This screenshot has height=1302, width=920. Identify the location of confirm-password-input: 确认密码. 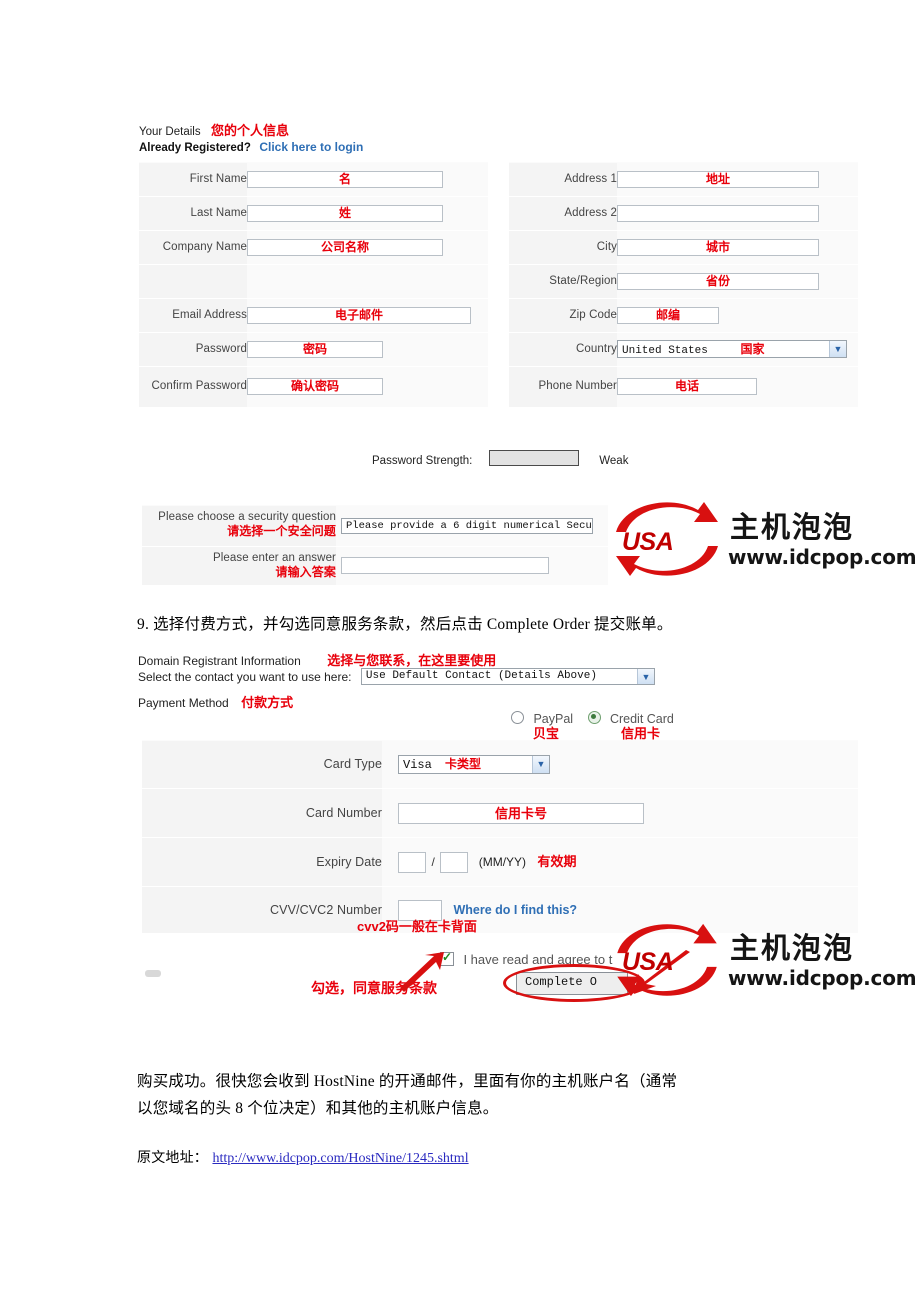
(315, 387).